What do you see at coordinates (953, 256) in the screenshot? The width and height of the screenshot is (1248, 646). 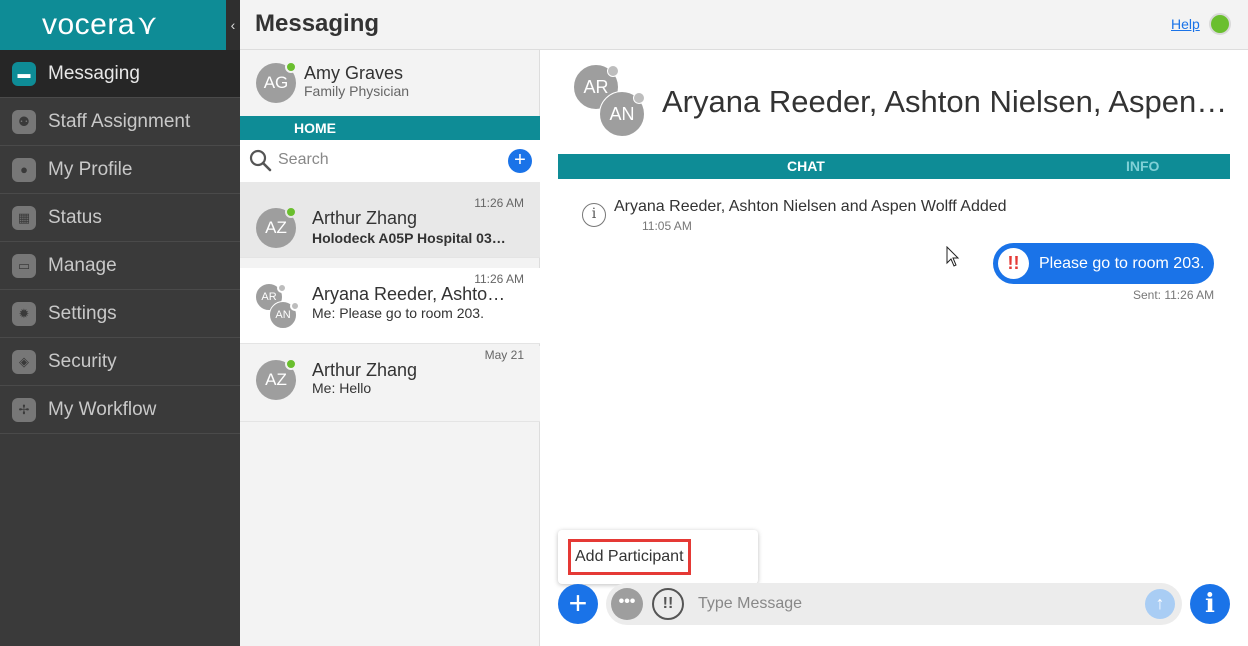 I see `mouse-cursor-icon` at bounding box center [953, 256].